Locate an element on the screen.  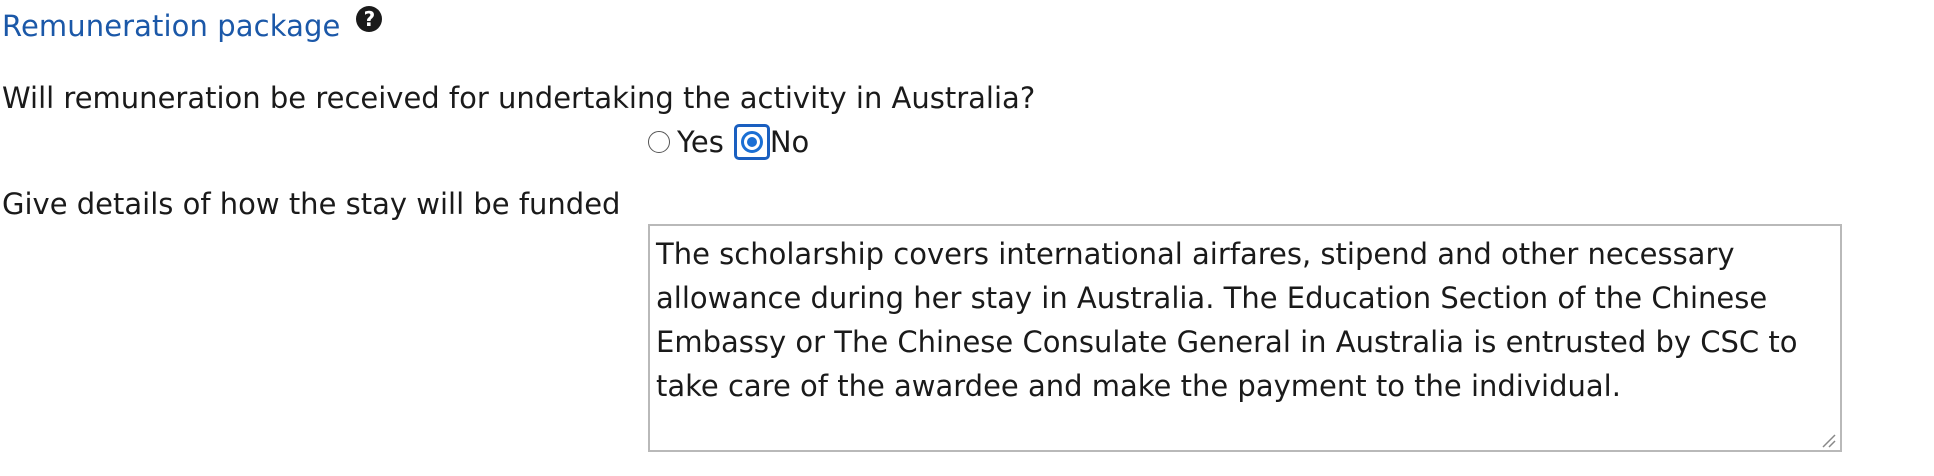
radio-yes-label: Yes is located at coordinates (700, 142).